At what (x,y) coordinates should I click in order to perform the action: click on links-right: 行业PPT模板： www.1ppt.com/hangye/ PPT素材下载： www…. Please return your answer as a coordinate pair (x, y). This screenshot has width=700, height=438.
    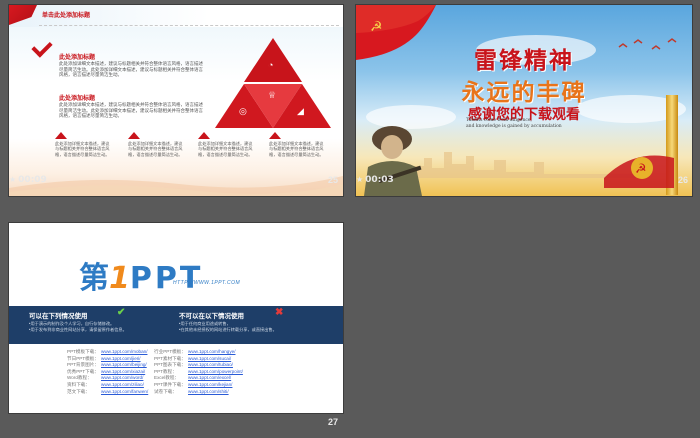
    Looking at the image, I should click on (198, 372).